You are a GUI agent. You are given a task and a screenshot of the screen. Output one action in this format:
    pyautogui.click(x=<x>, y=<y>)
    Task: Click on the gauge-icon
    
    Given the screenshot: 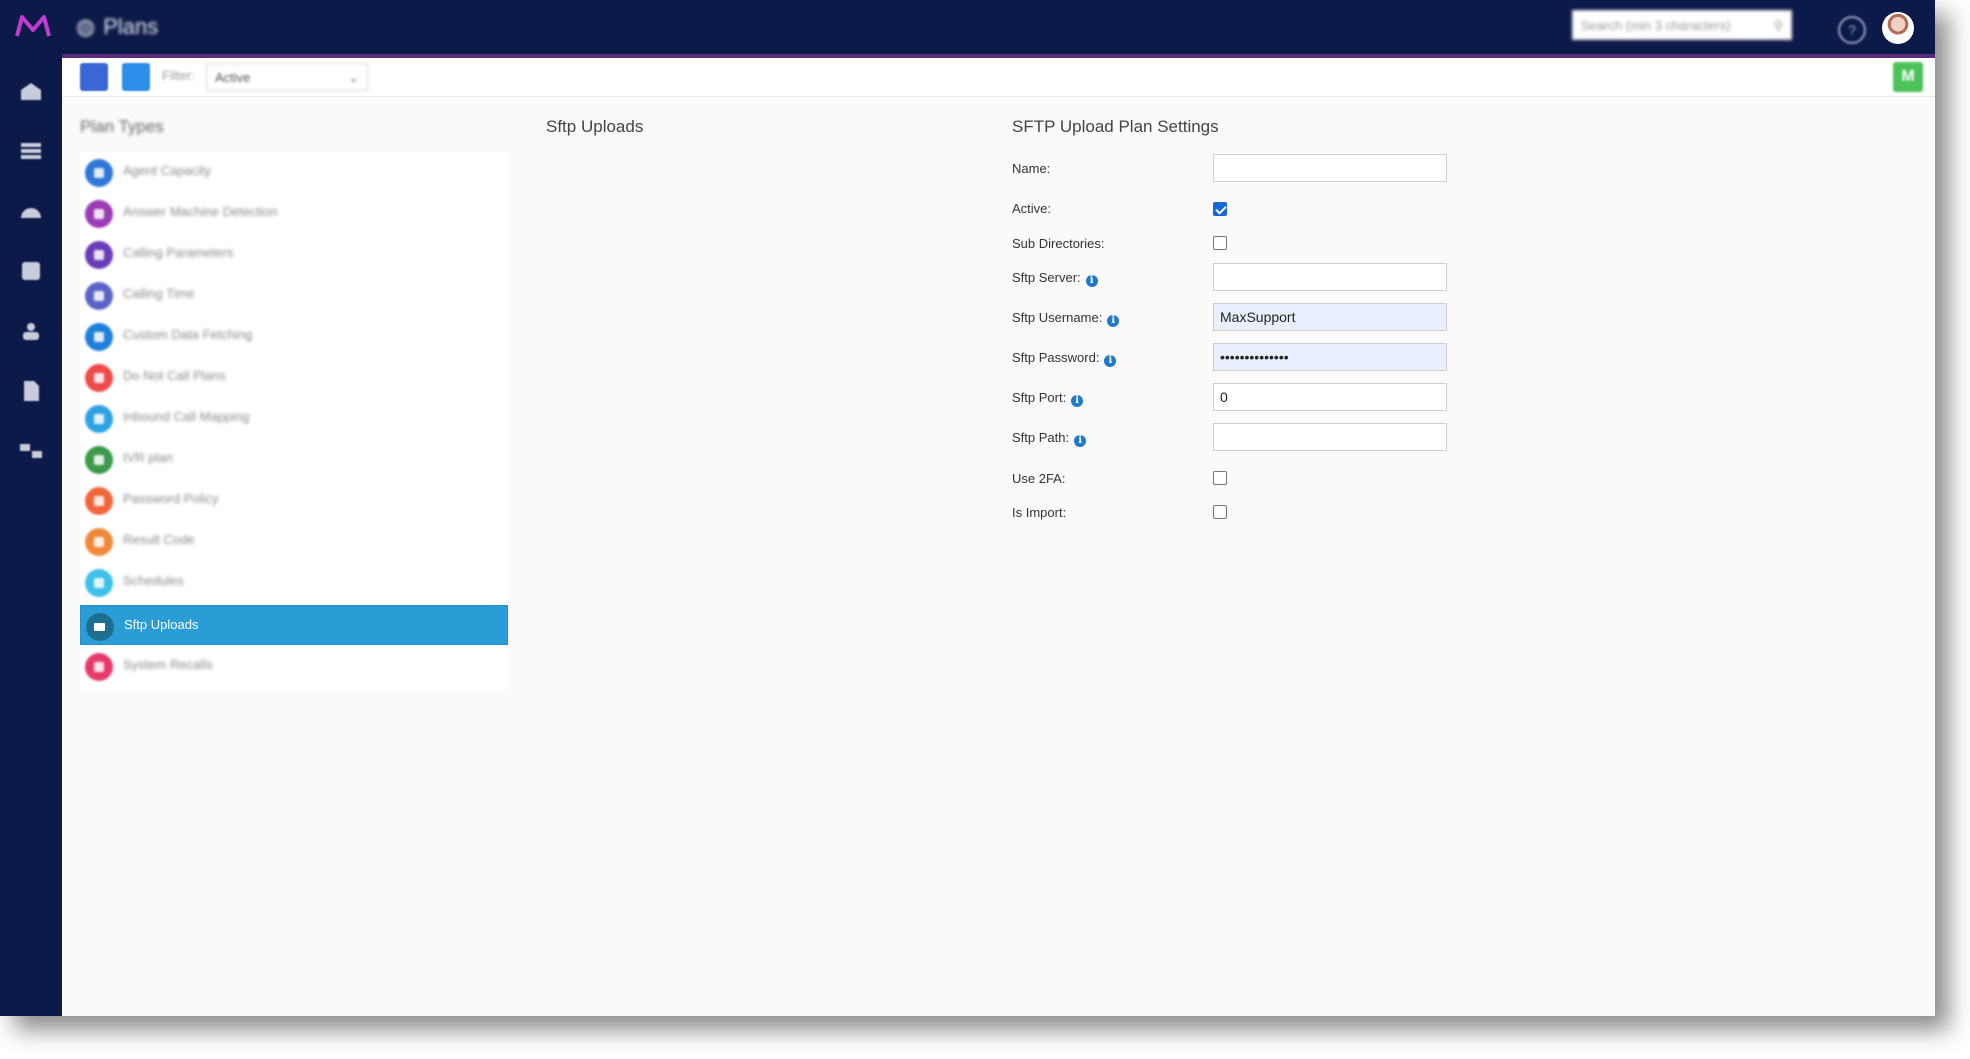 What is the action you would take?
    pyautogui.click(x=31, y=211)
    